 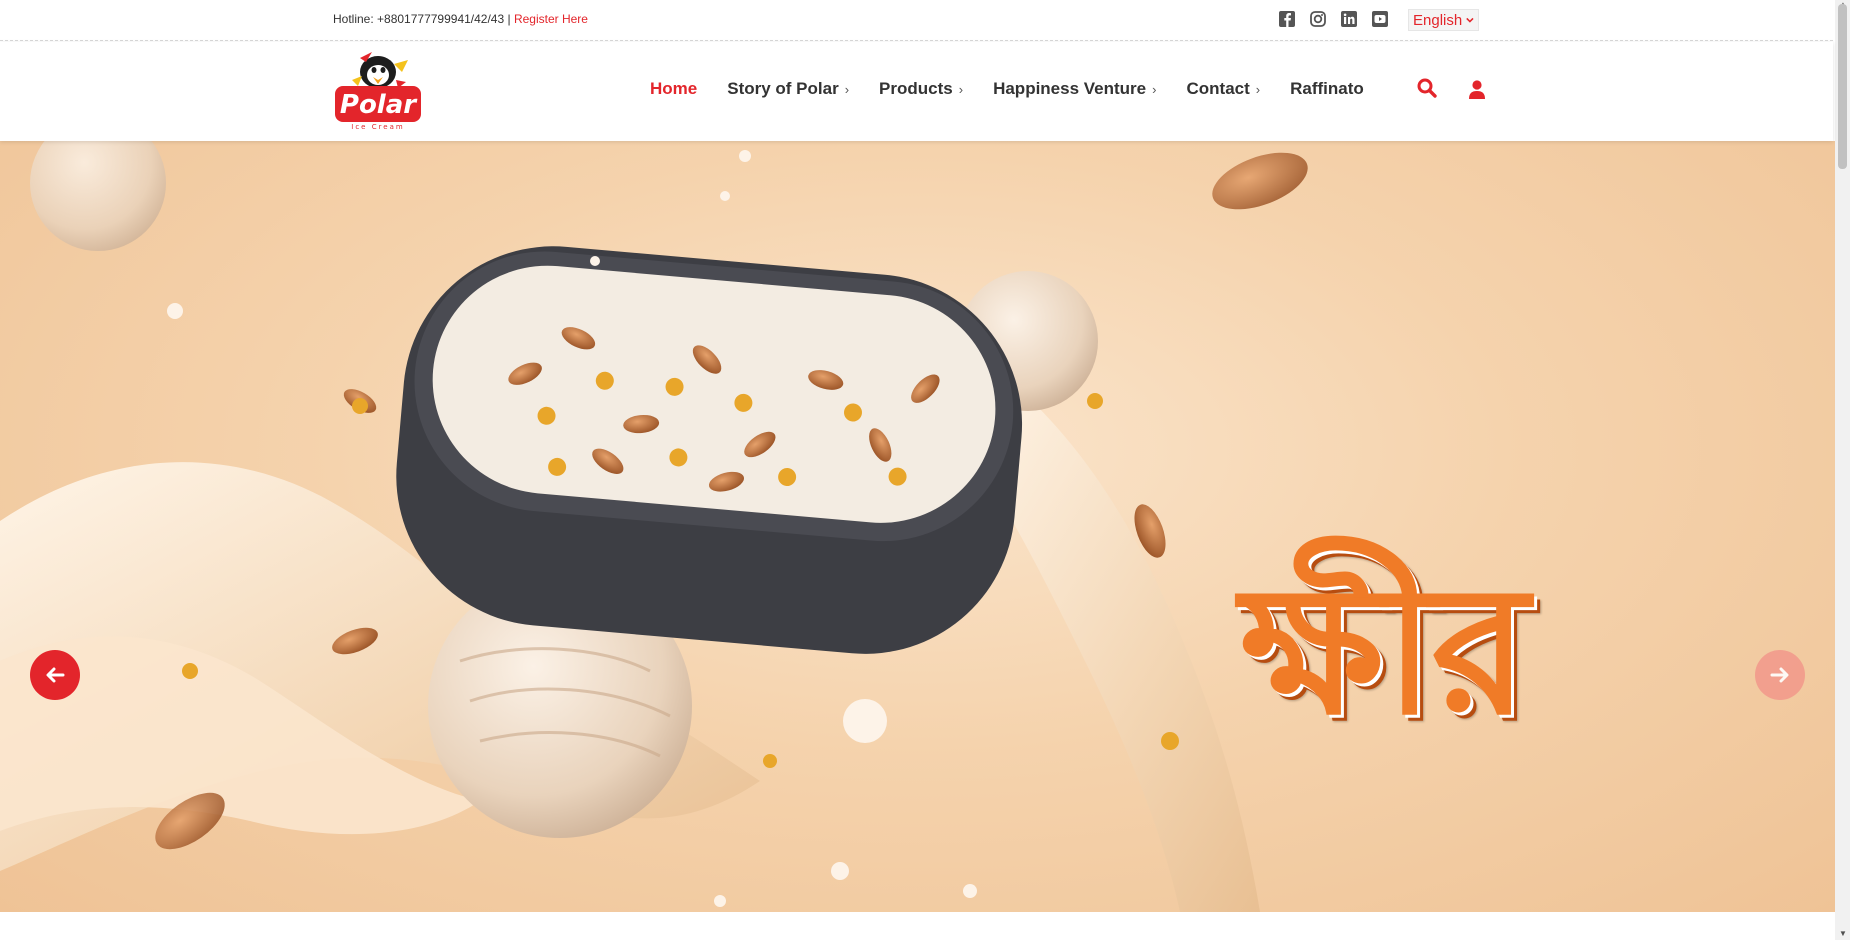 What do you see at coordinates (1384, 649) in the screenshot?
I see `hero-title: ক্ষীর` at bounding box center [1384, 649].